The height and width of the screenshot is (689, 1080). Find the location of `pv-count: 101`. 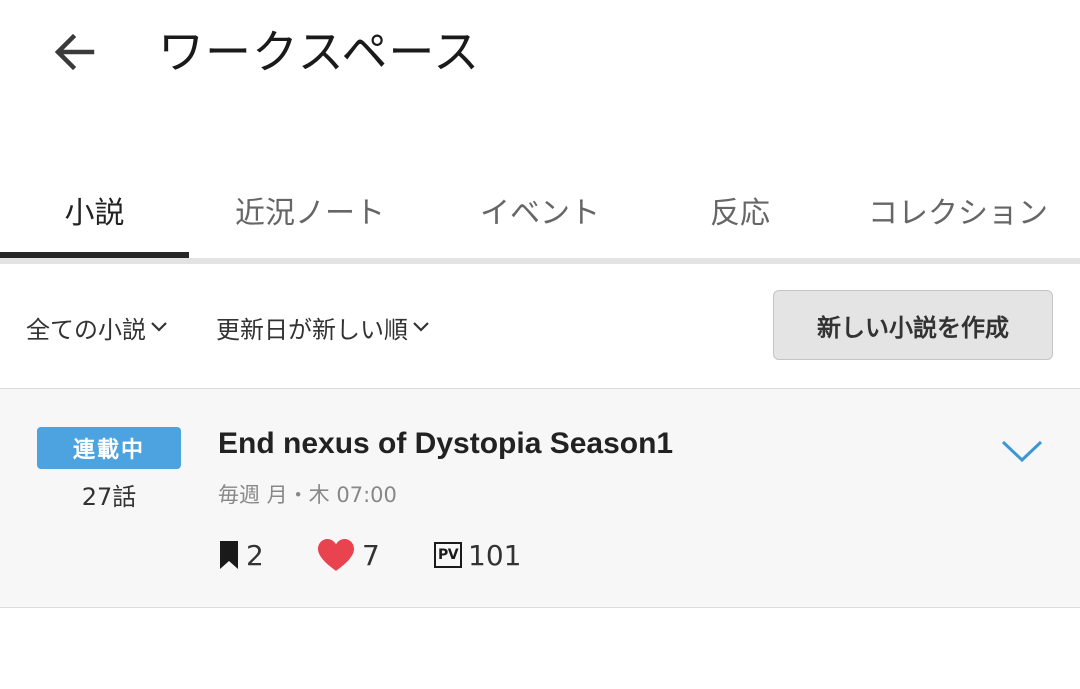

pv-count: 101 is located at coordinates (495, 555).